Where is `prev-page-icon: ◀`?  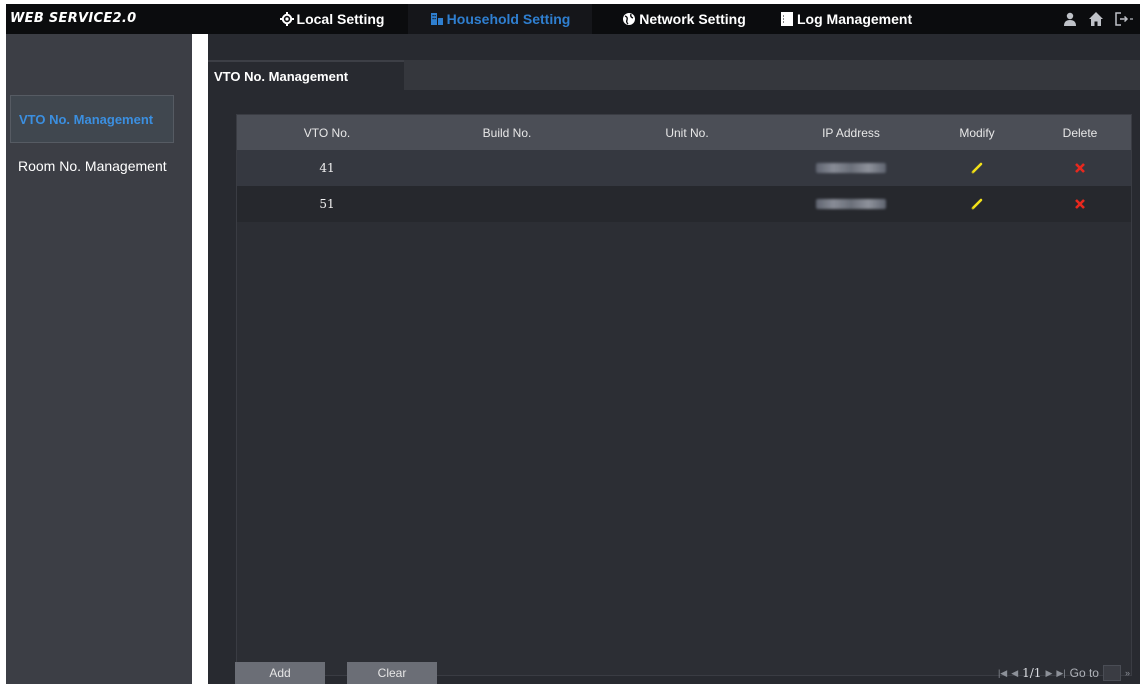 prev-page-icon: ◀ is located at coordinates (1014, 673).